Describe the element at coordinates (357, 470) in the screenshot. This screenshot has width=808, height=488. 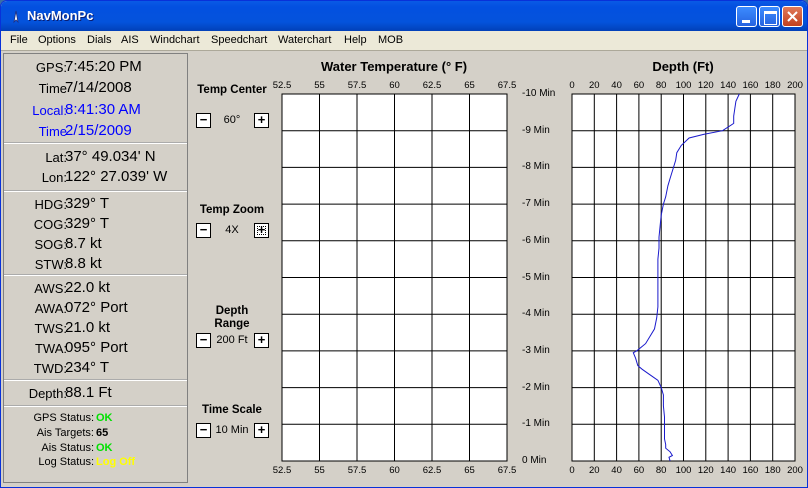
I see `temp-x-tick-label-bottom: 57.5` at that location.